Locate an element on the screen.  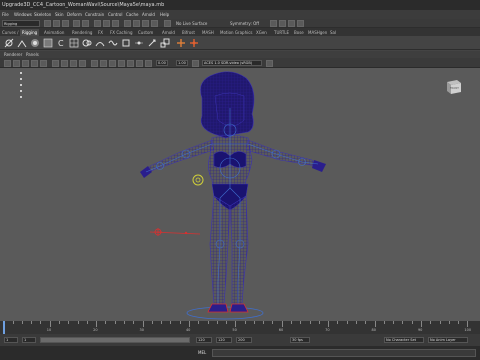
add-joint-locator-icon is located at coordinates (194, 43).